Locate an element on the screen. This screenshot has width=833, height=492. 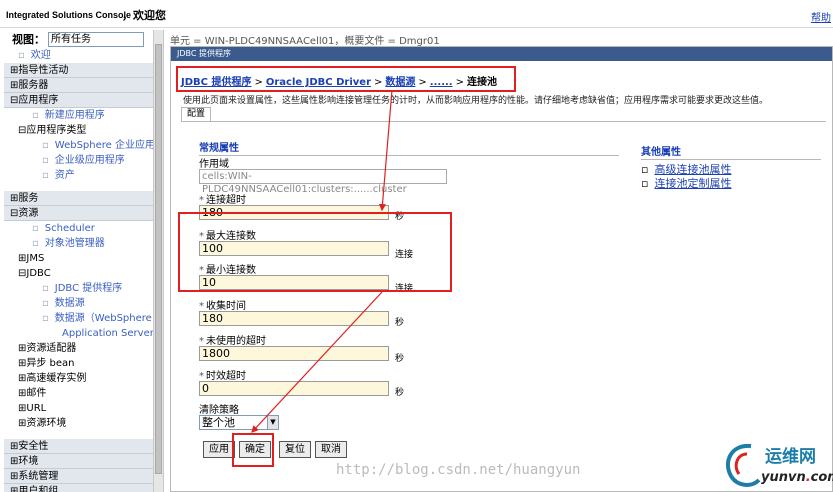
logo-en-part1: yunvn is located at coordinates (783, 477).